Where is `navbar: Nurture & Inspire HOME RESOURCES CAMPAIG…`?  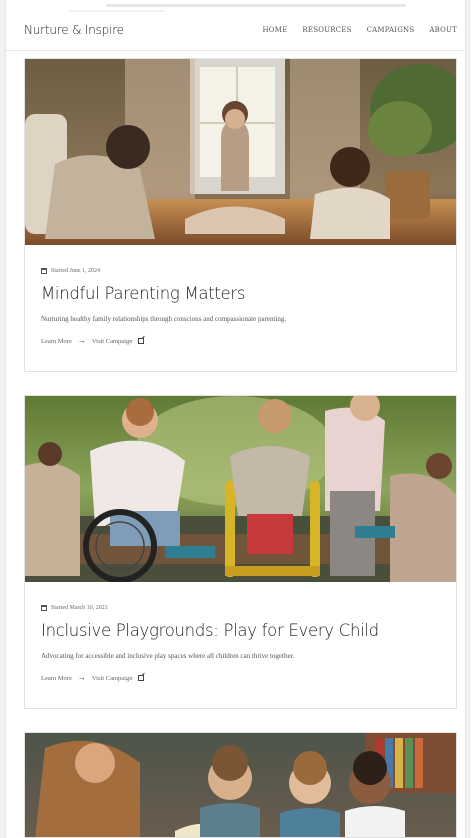 navbar: Nurture & Inspire HOME RESOURCES CAMPAIG… is located at coordinates (235, 31).